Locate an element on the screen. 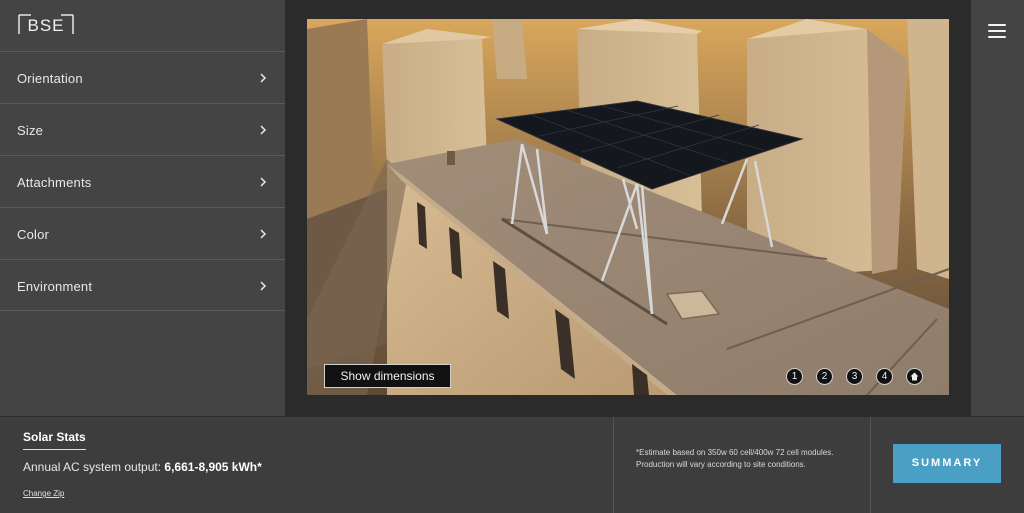  menu-item-environment: Environment is located at coordinates (142, 285).